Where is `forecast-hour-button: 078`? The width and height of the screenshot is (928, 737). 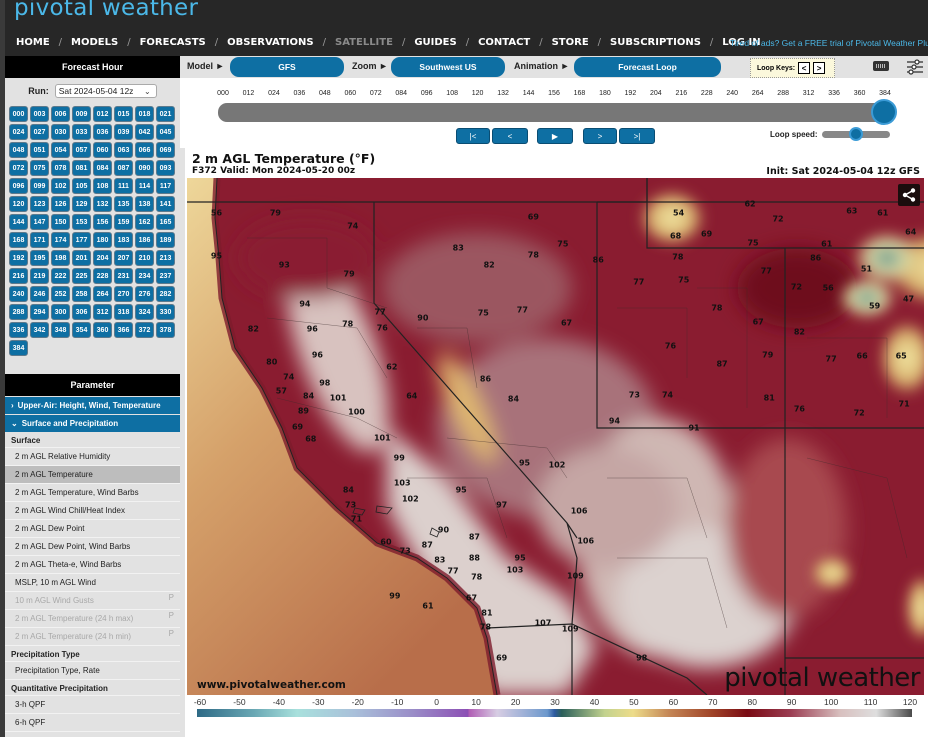
forecast-hour-button: 078 is located at coordinates (60, 168).